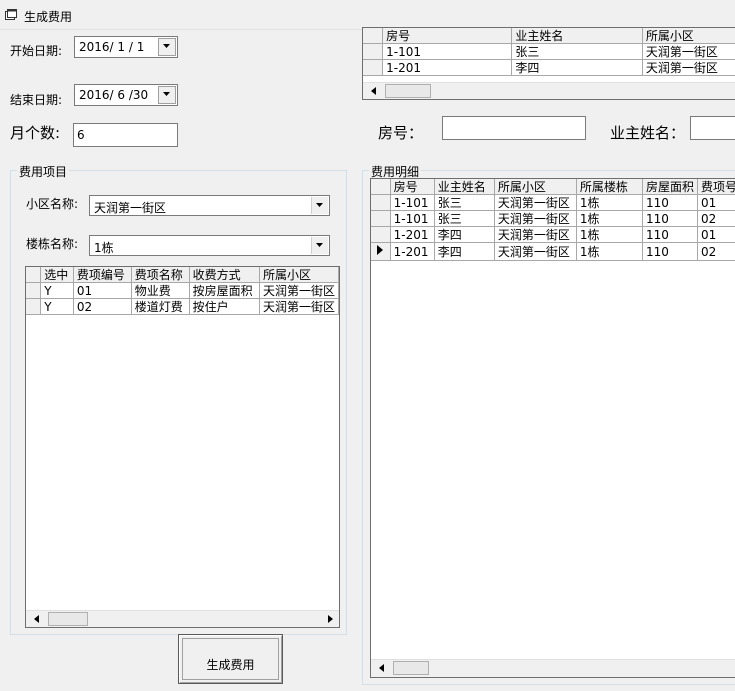 The image size is (735, 691). What do you see at coordinates (224, 275) in the screenshot?
I see `column-header: 收费方式` at bounding box center [224, 275].